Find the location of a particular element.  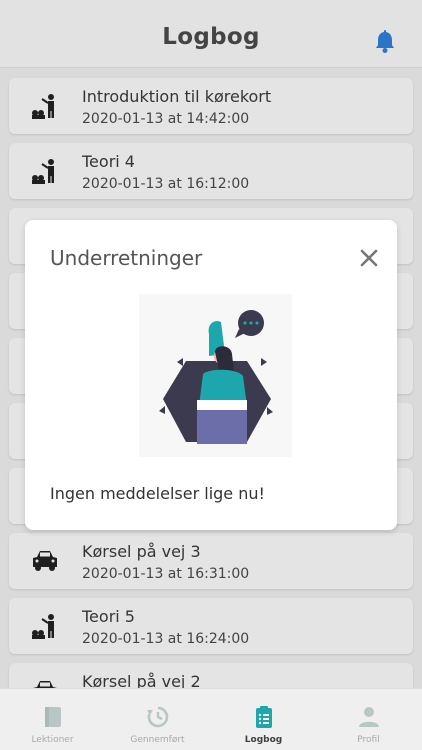

tab-gennemfoert: Gennemført is located at coordinates (157, 719).